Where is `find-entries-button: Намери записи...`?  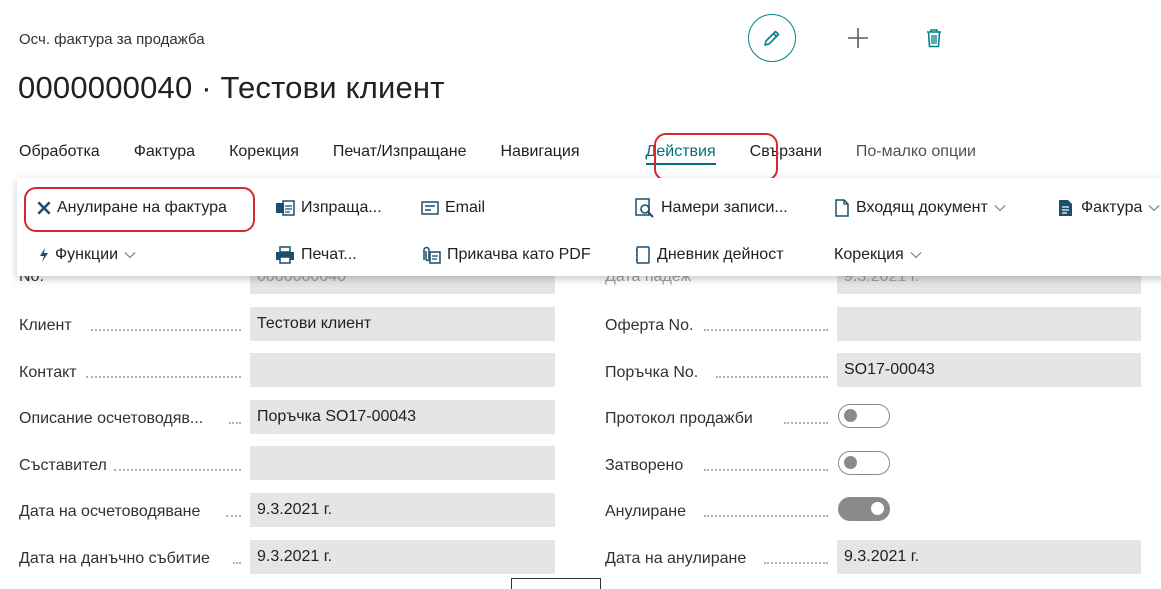
find-entries-button: Намери записи... is located at coordinates (711, 208).